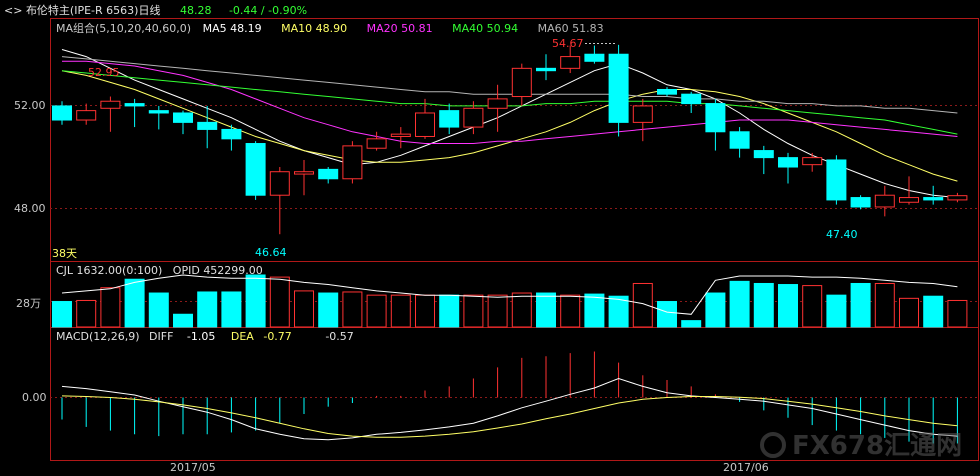  I want to click on chevron-left-icon: <>, so click(13, 10).